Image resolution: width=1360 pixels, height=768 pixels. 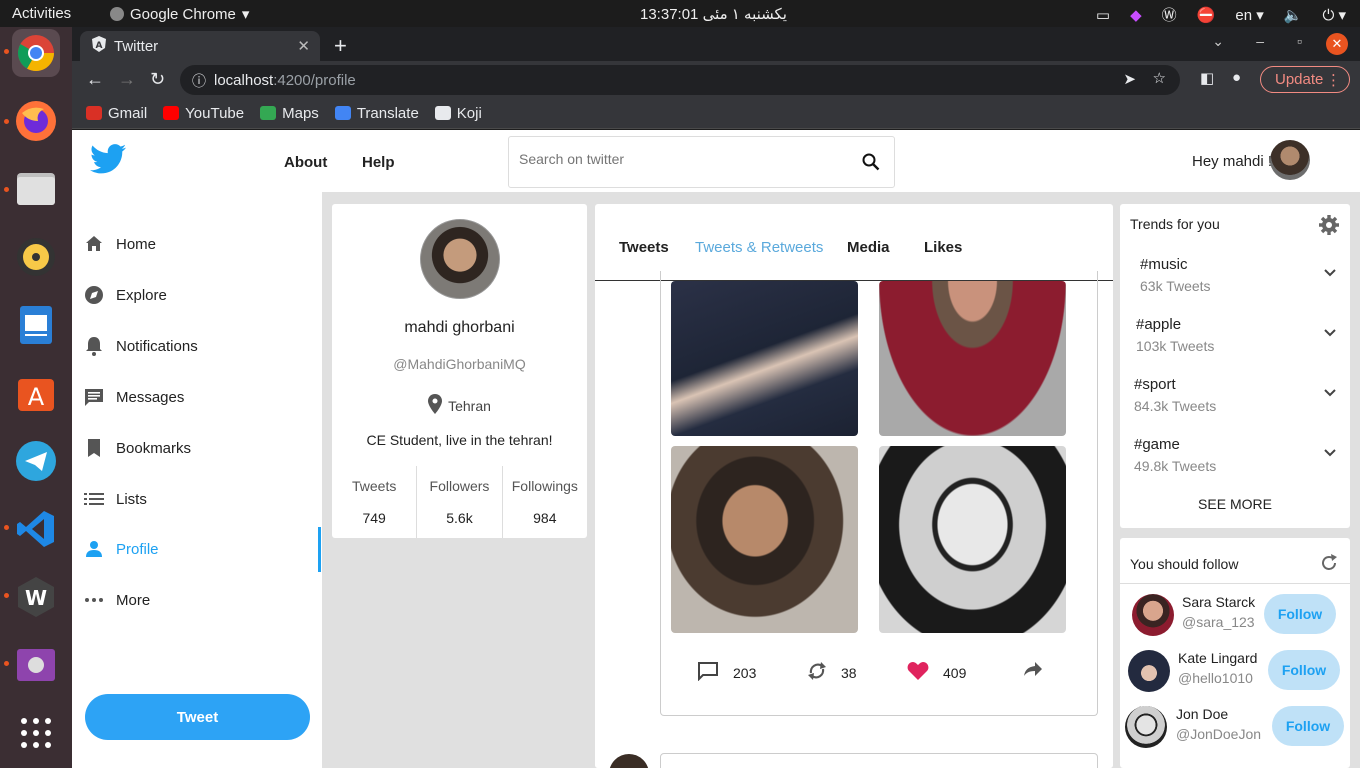 I want to click on language-indicator: en ▾, so click(x=1249, y=15).